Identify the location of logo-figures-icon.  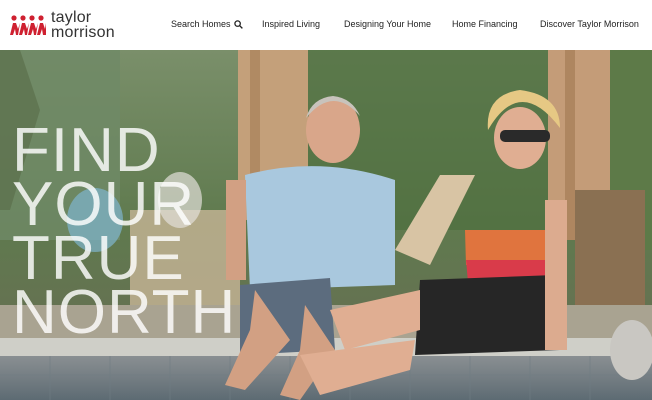
(28, 25).